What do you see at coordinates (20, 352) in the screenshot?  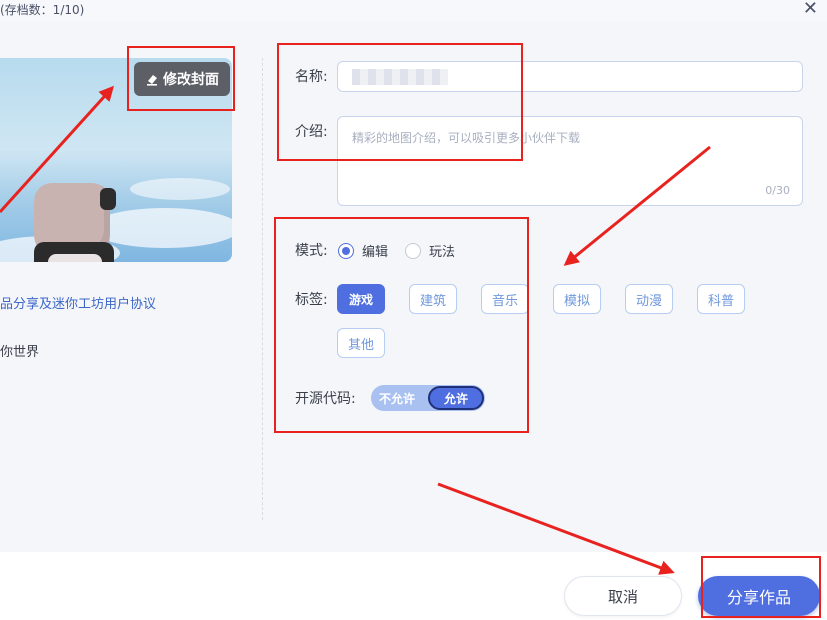 I see `world-text: 你世界` at bounding box center [20, 352].